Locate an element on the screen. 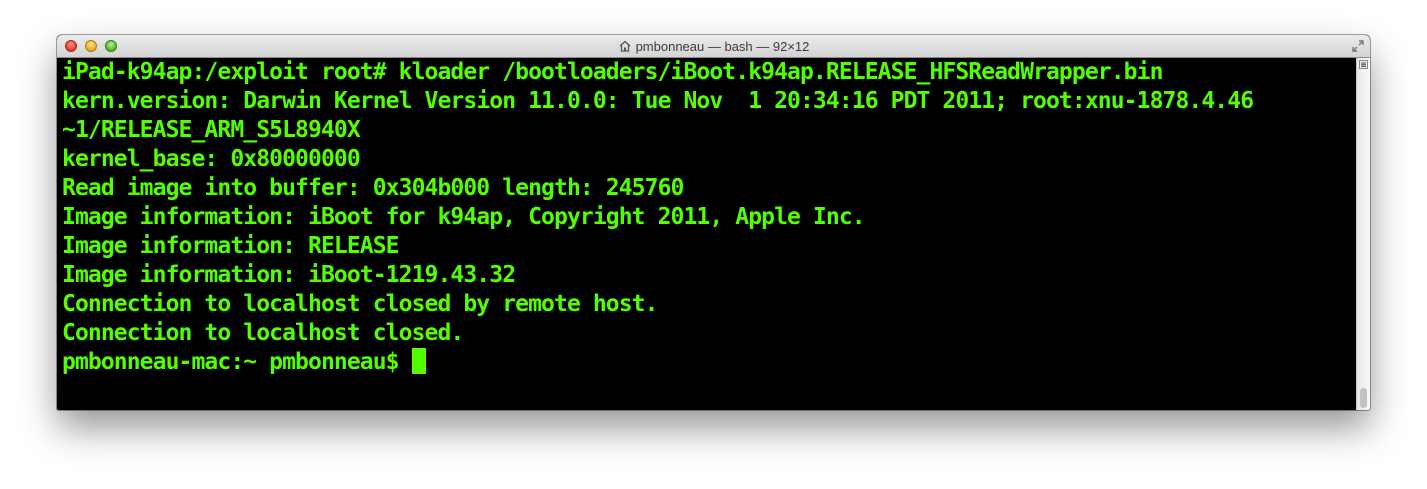 The image size is (1427, 489). title-bar: pmbonneau — bash — 92×12 is located at coordinates (713, 46).